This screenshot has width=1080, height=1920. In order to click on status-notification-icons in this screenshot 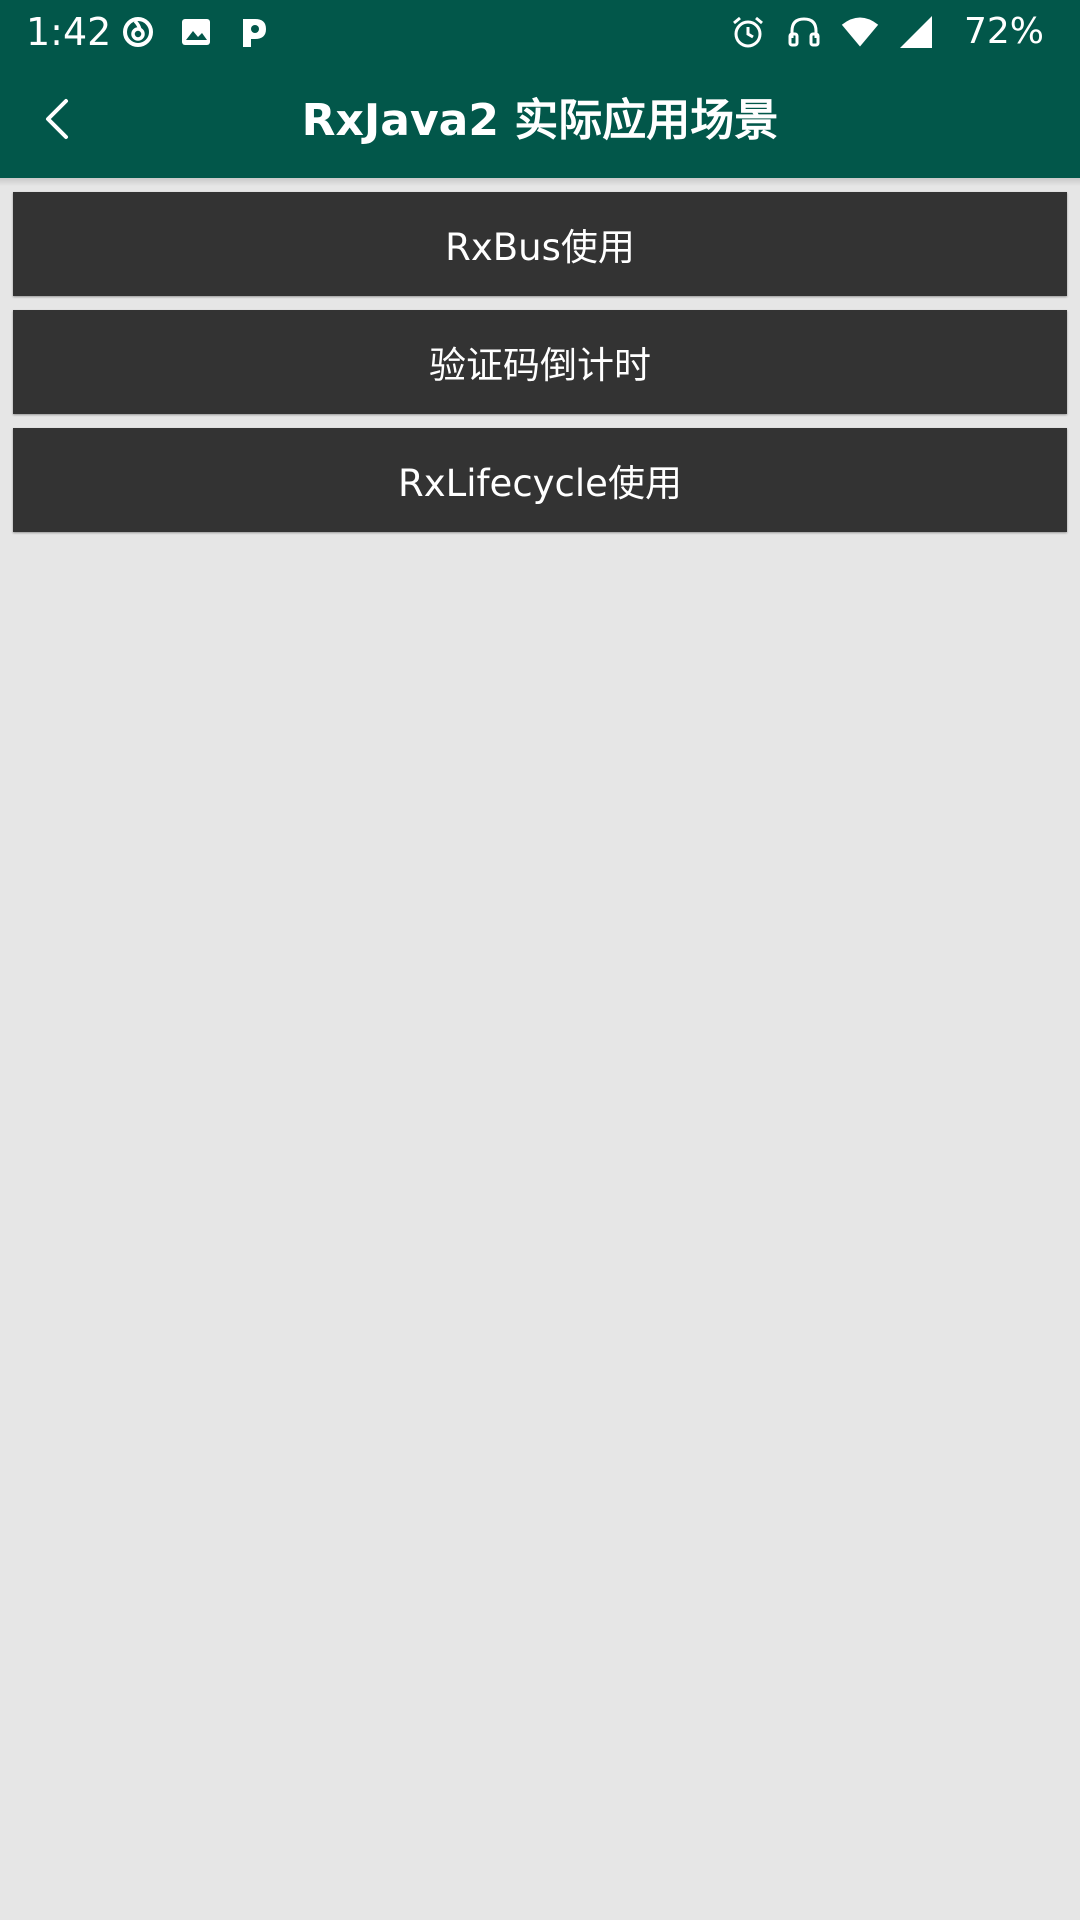, I will do `click(196, 32)`.